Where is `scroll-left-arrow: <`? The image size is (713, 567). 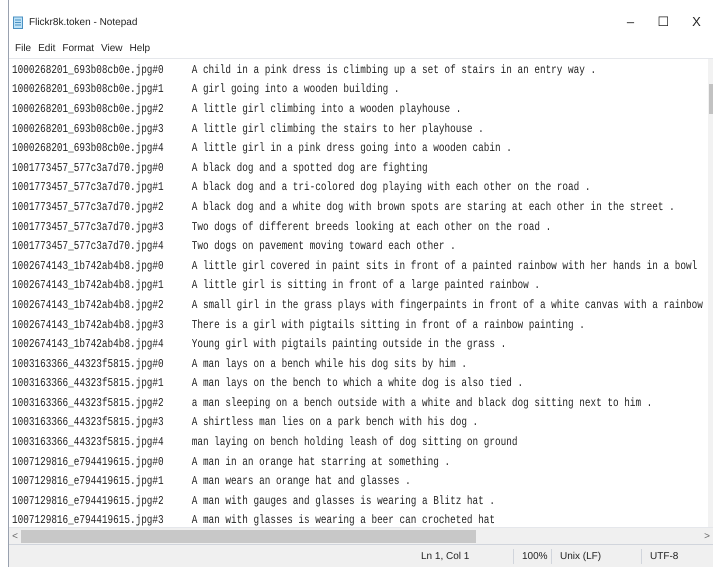
scroll-left-arrow: < is located at coordinates (15, 536).